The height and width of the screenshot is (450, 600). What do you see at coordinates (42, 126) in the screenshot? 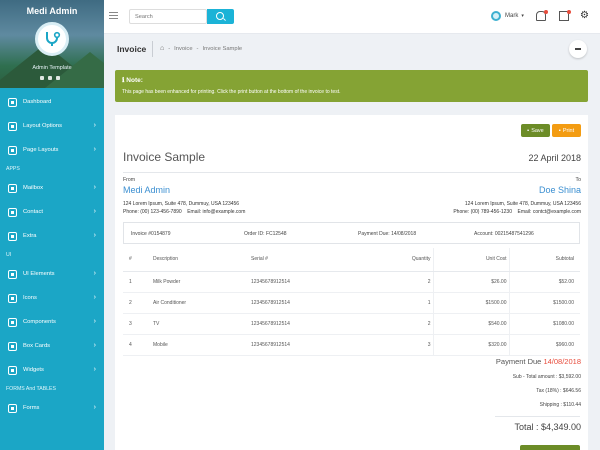
I see `sidebar-item-label: Layout Options` at bounding box center [42, 126].